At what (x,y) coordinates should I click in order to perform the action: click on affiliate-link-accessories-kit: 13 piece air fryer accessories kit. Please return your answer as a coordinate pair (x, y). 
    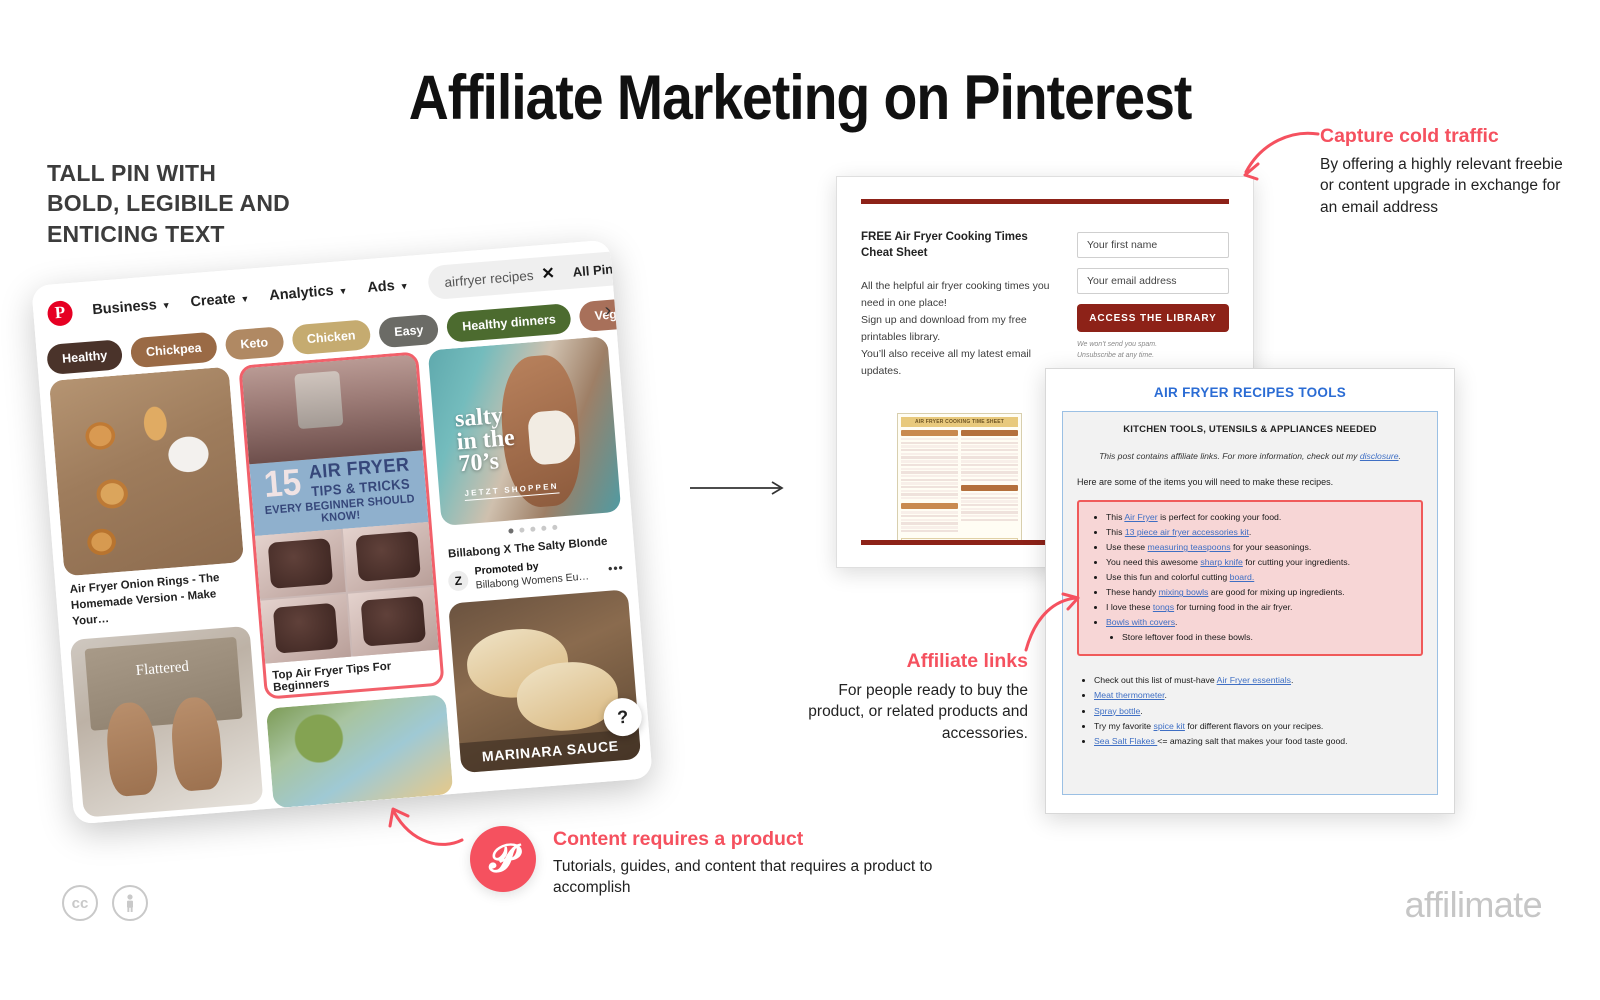
    Looking at the image, I should click on (1187, 532).